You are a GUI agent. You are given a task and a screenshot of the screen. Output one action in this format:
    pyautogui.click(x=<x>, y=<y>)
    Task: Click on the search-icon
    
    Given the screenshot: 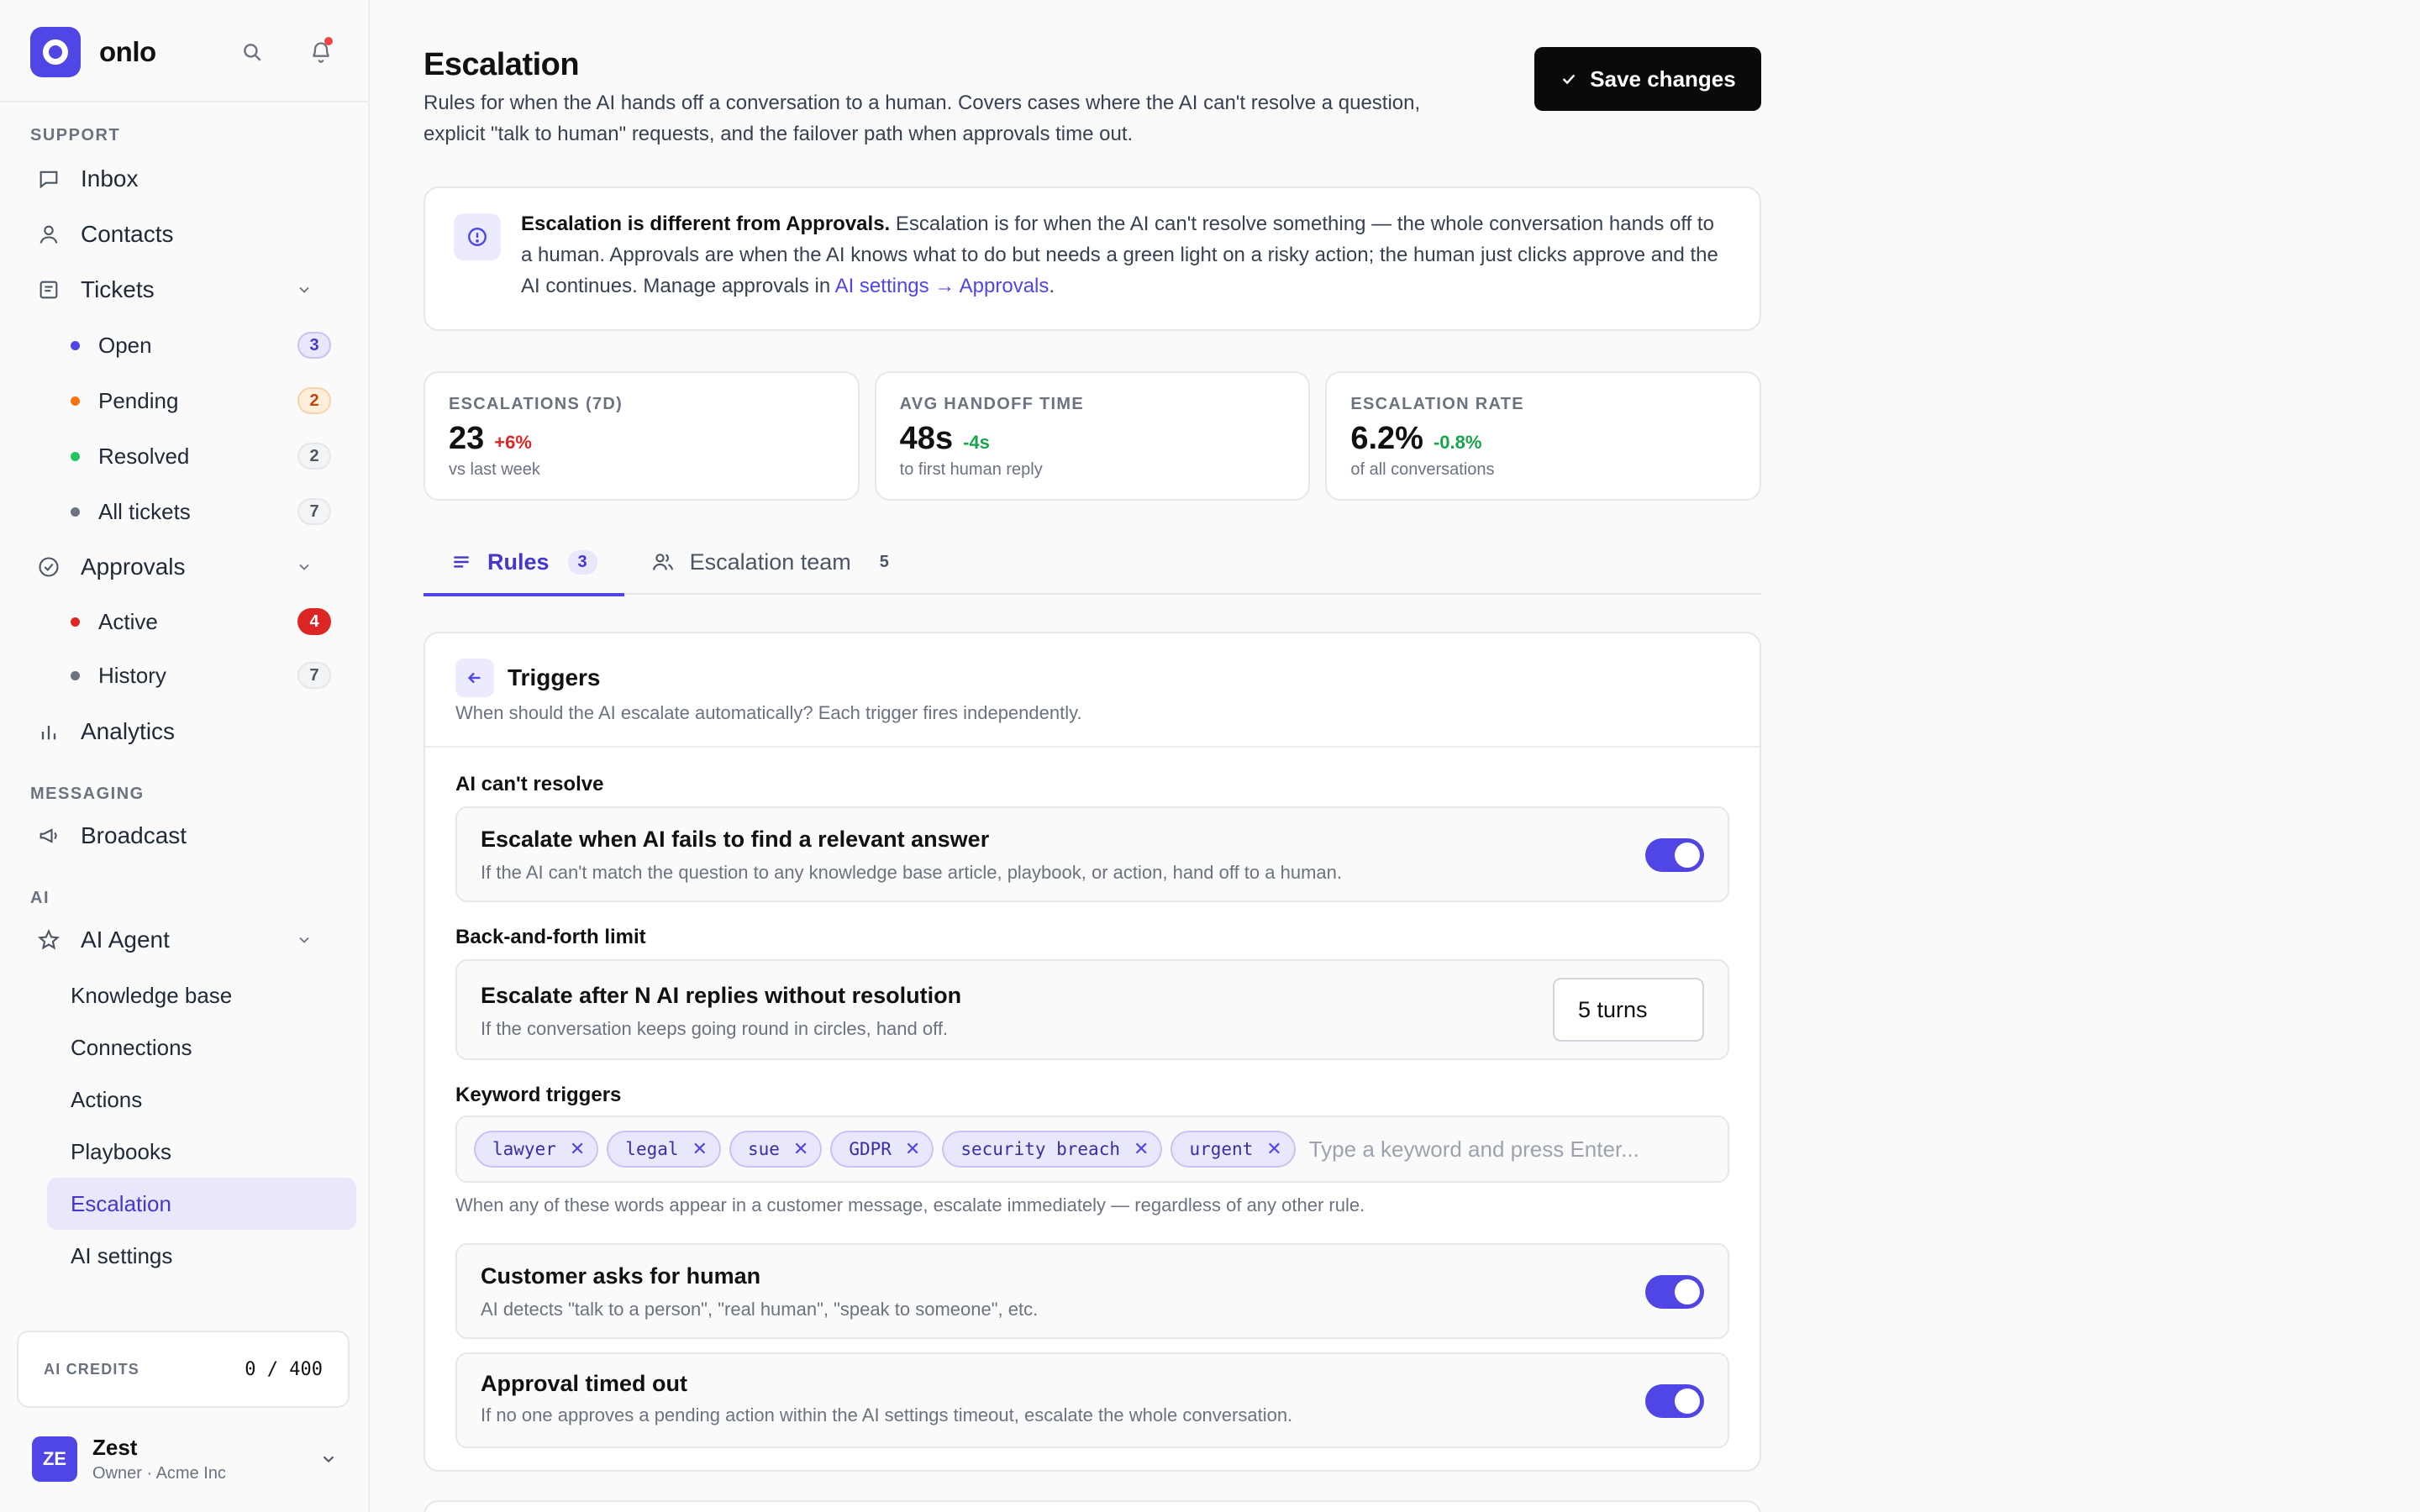 What is the action you would take?
    pyautogui.click(x=252, y=52)
    